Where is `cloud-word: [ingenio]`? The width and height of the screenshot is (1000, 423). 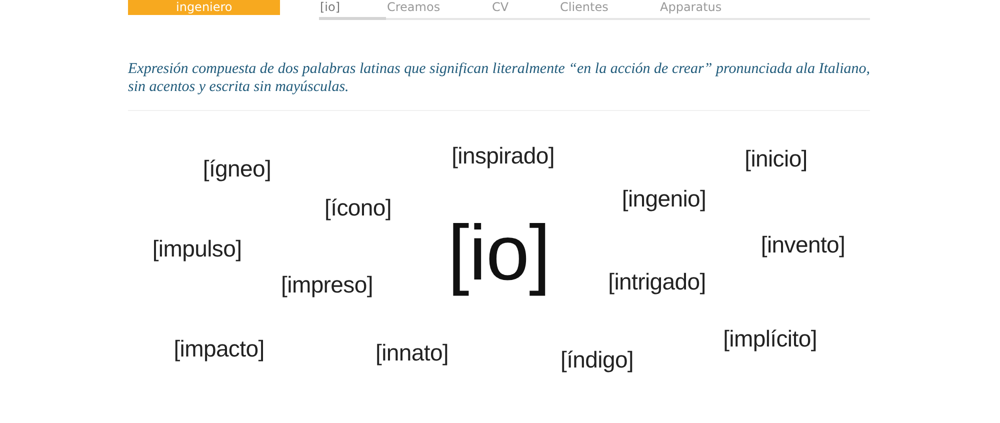
cloud-word: [ingenio] is located at coordinates (664, 199).